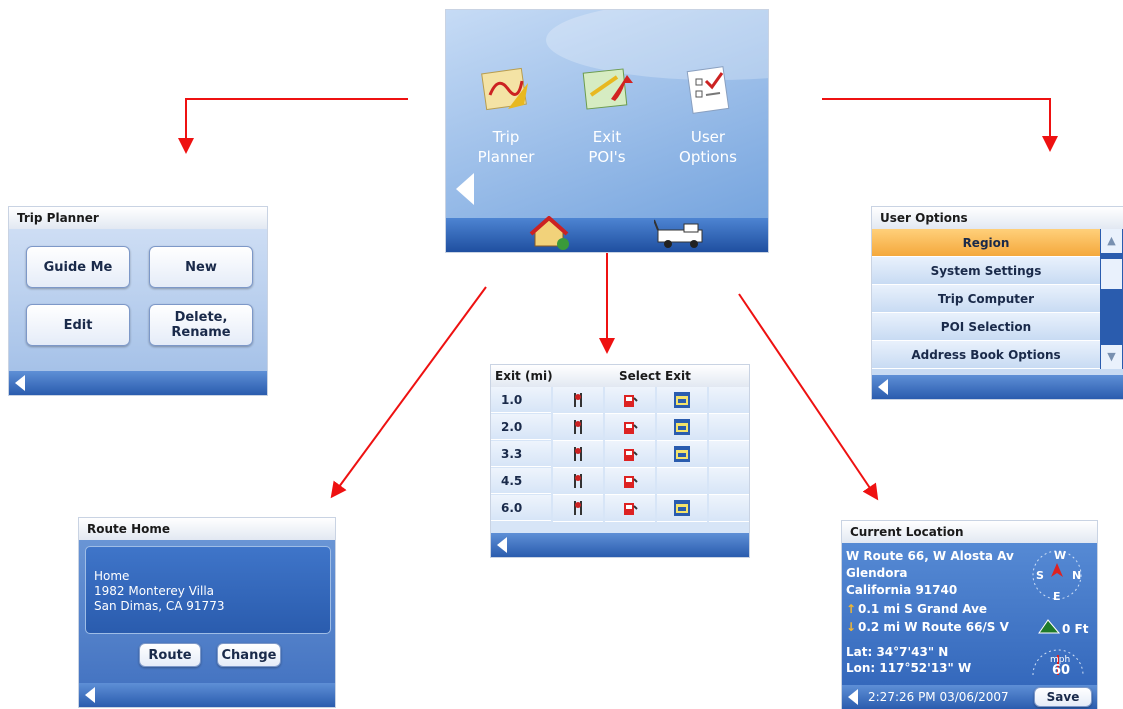 The width and height of the screenshot is (1123, 709). I want to click on user-options-button: User Options, so click(708, 120).